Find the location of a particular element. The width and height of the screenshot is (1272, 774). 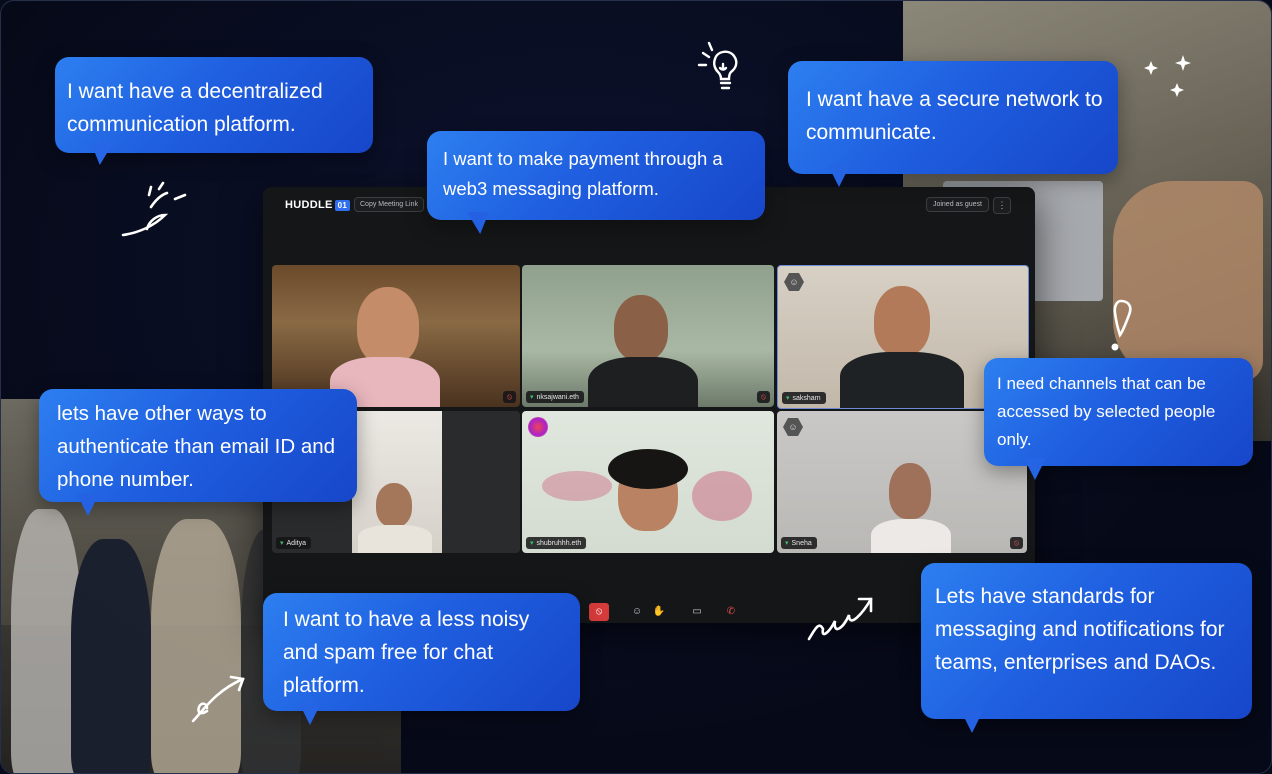

scribble-arrow-icon is located at coordinates (154, 209).